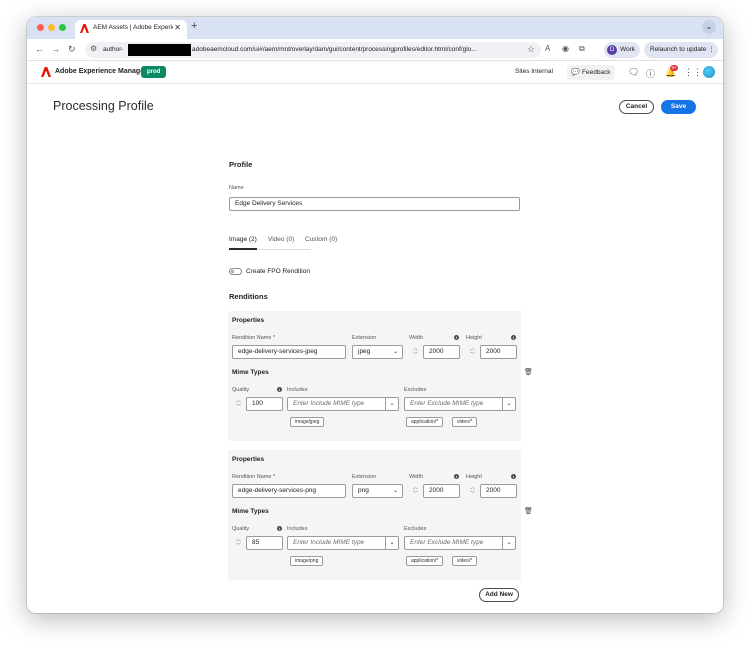 Image resolution: width=750 pixels, height=648 pixels. What do you see at coordinates (499, 595) in the screenshot?
I see `add-new-button: Add New` at bounding box center [499, 595].